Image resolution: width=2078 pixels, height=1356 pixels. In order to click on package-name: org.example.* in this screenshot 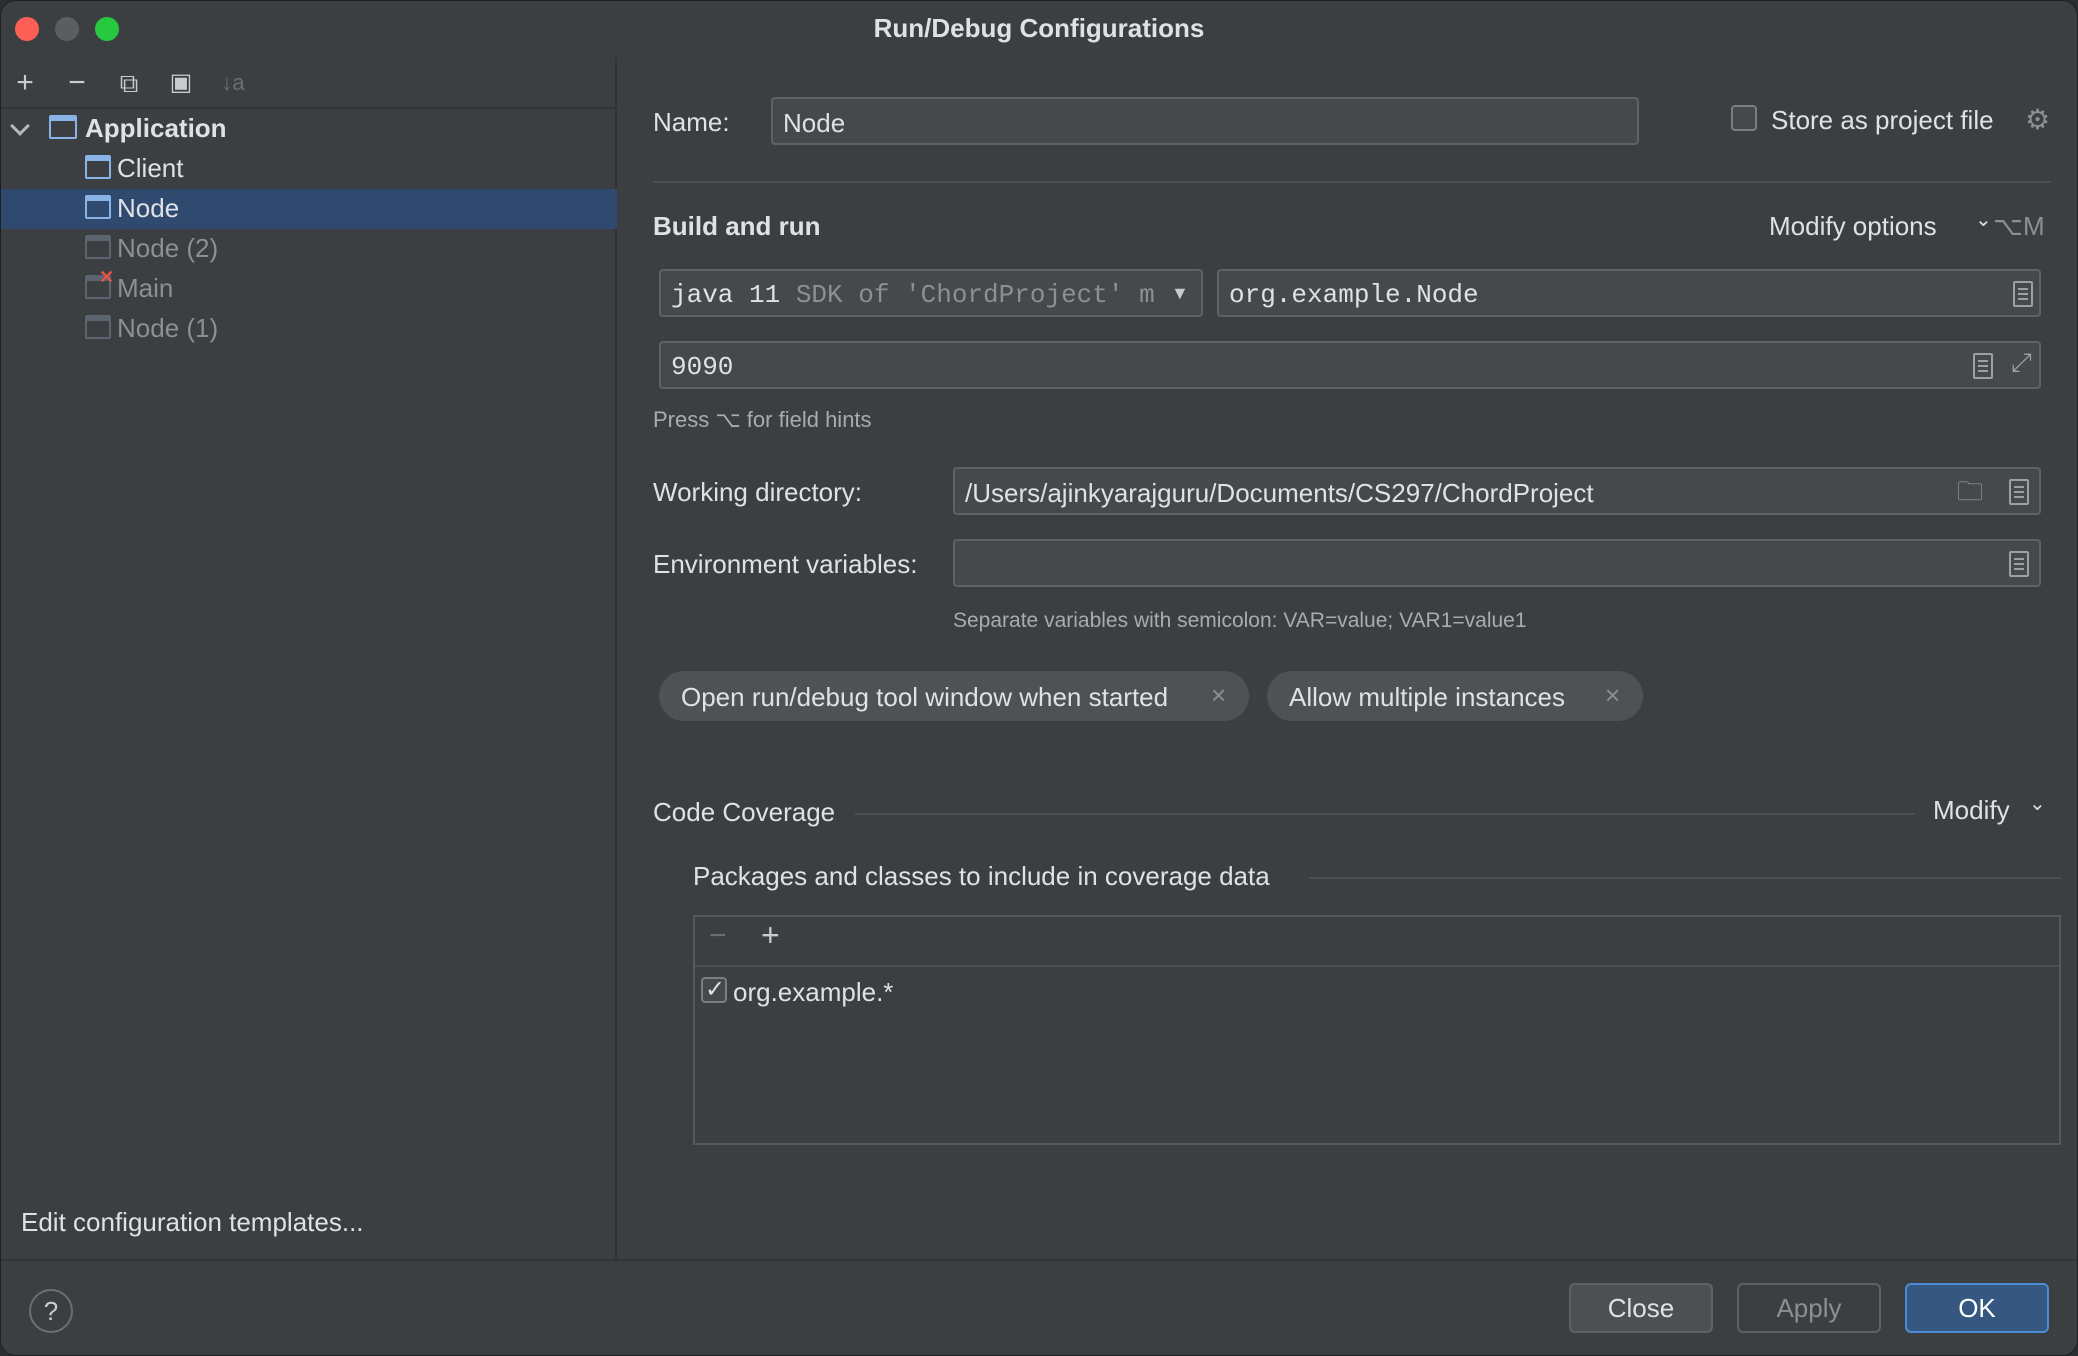, I will do `click(813, 992)`.